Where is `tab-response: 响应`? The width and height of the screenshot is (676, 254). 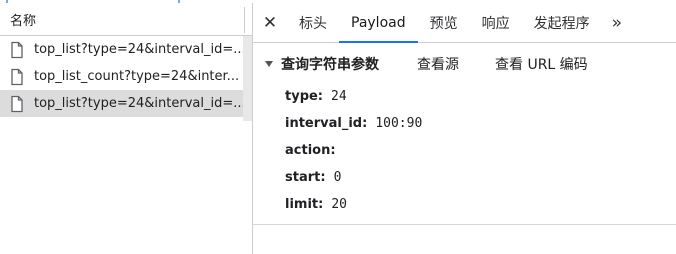 tab-response: 响应 is located at coordinates (496, 22).